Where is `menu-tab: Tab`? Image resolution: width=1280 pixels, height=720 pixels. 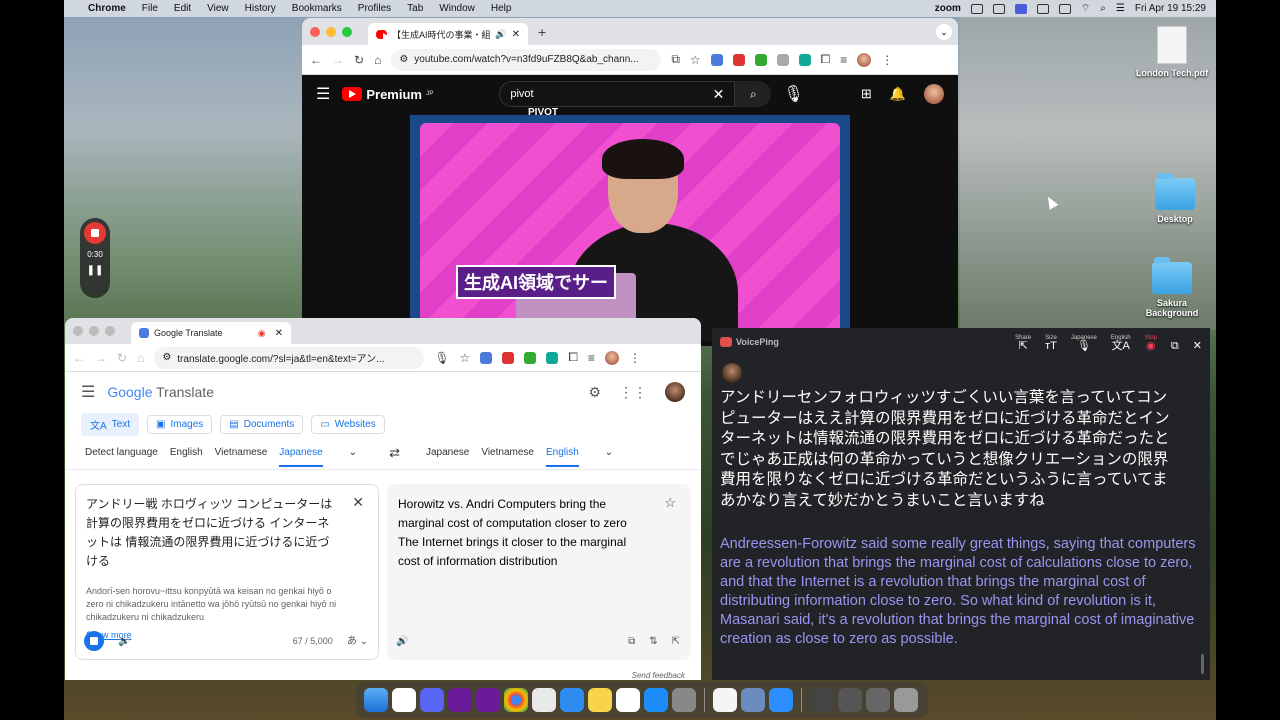
menu-tab: Tab is located at coordinates (415, 8).